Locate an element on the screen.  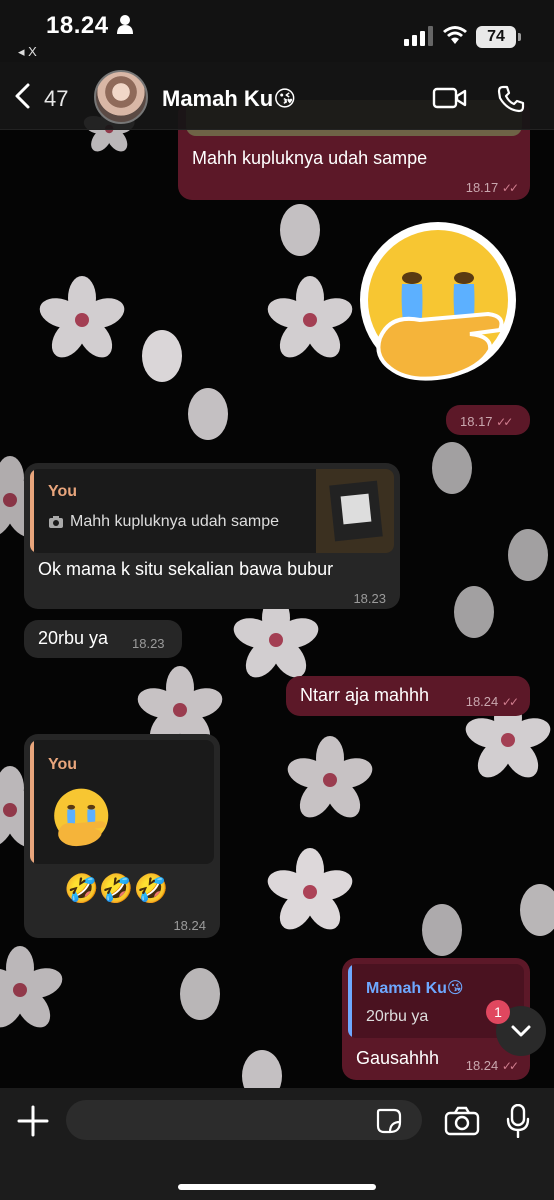
incoming-message: 20rbu ya 18.23 is located at coordinates (103, 639).